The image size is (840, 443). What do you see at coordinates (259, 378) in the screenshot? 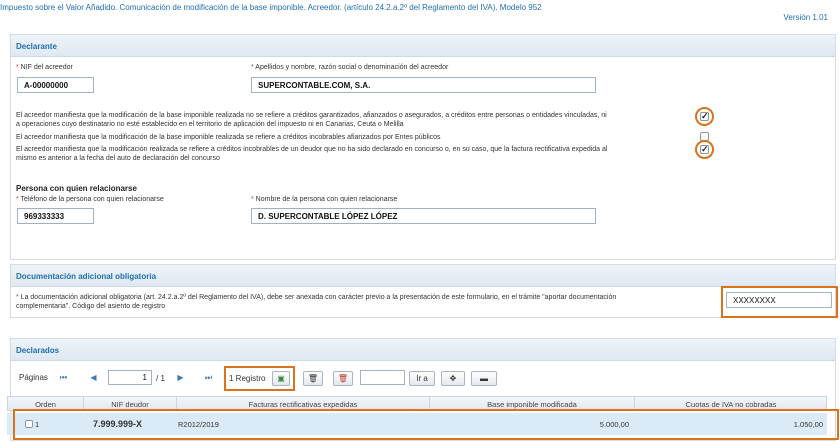
I see `add-row-highlight` at bounding box center [259, 378].